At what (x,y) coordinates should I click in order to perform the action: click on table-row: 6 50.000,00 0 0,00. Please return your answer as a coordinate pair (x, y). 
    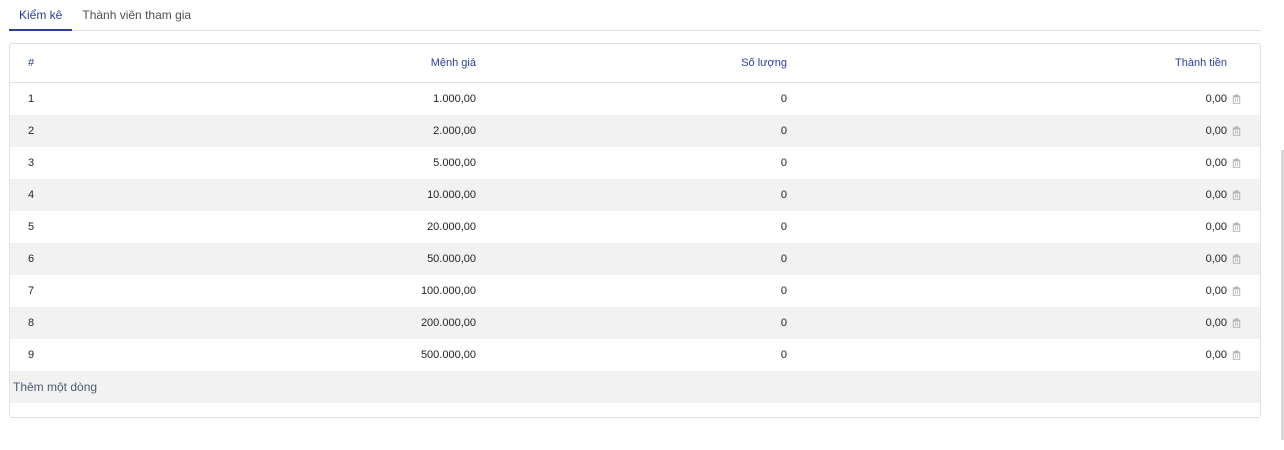
    Looking at the image, I should click on (635, 258).